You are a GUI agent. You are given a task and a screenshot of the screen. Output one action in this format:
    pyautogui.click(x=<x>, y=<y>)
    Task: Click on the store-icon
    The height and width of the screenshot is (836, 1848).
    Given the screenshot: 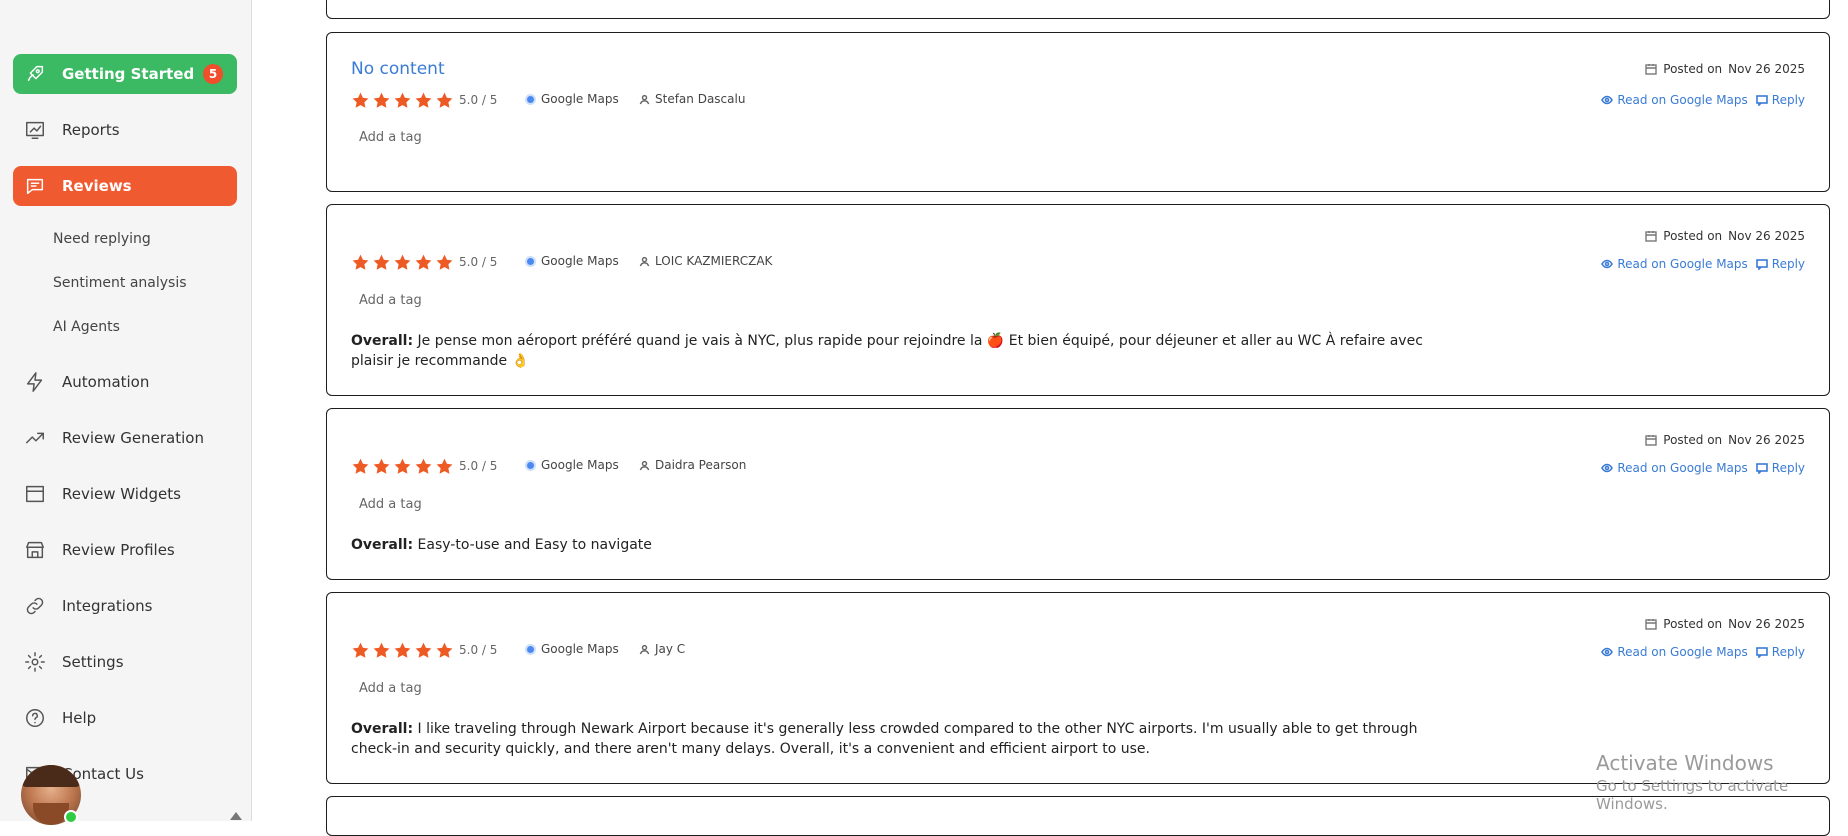 What is the action you would take?
    pyautogui.click(x=35, y=550)
    